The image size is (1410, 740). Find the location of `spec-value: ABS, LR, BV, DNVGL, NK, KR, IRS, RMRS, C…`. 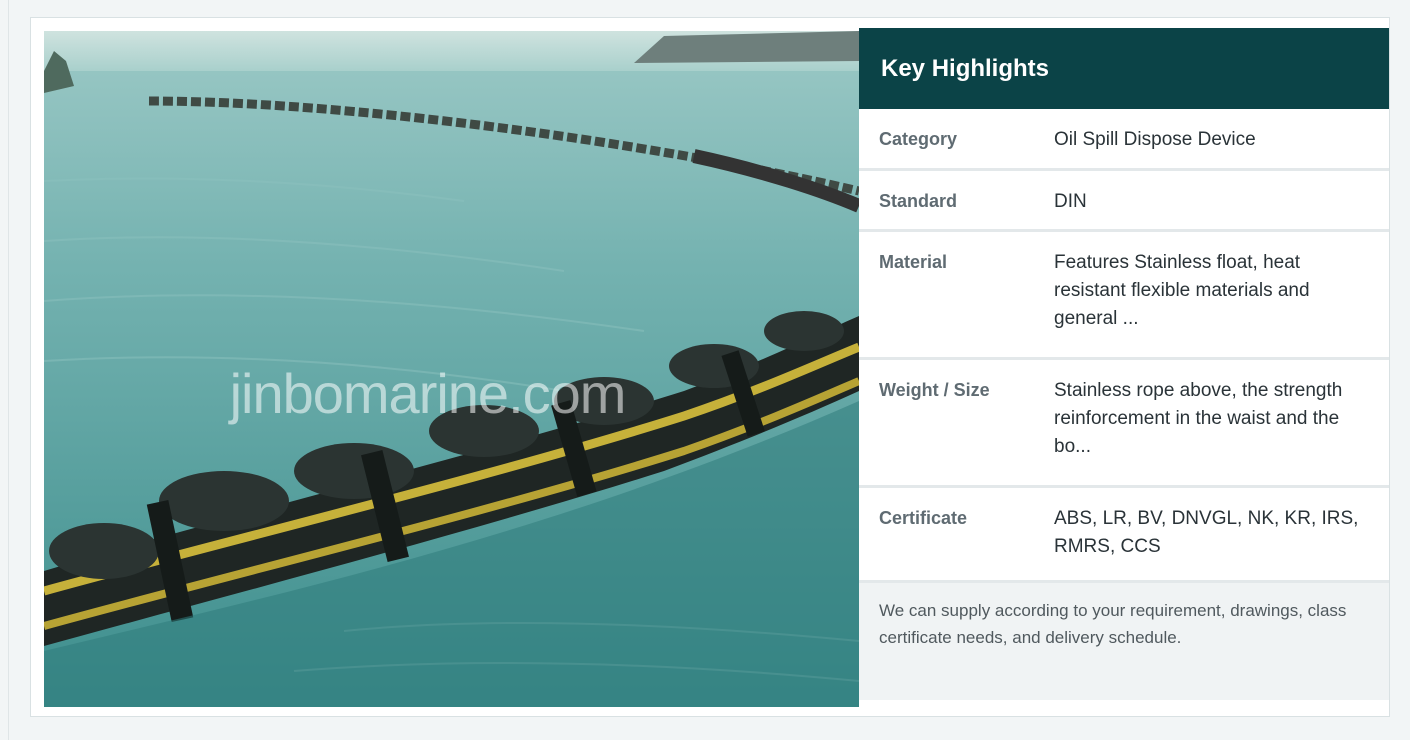

spec-value: ABS, LR, BV, DNVGL, NK, KR, IRS, RMRS, C… is located at coordinates (1206, 532).